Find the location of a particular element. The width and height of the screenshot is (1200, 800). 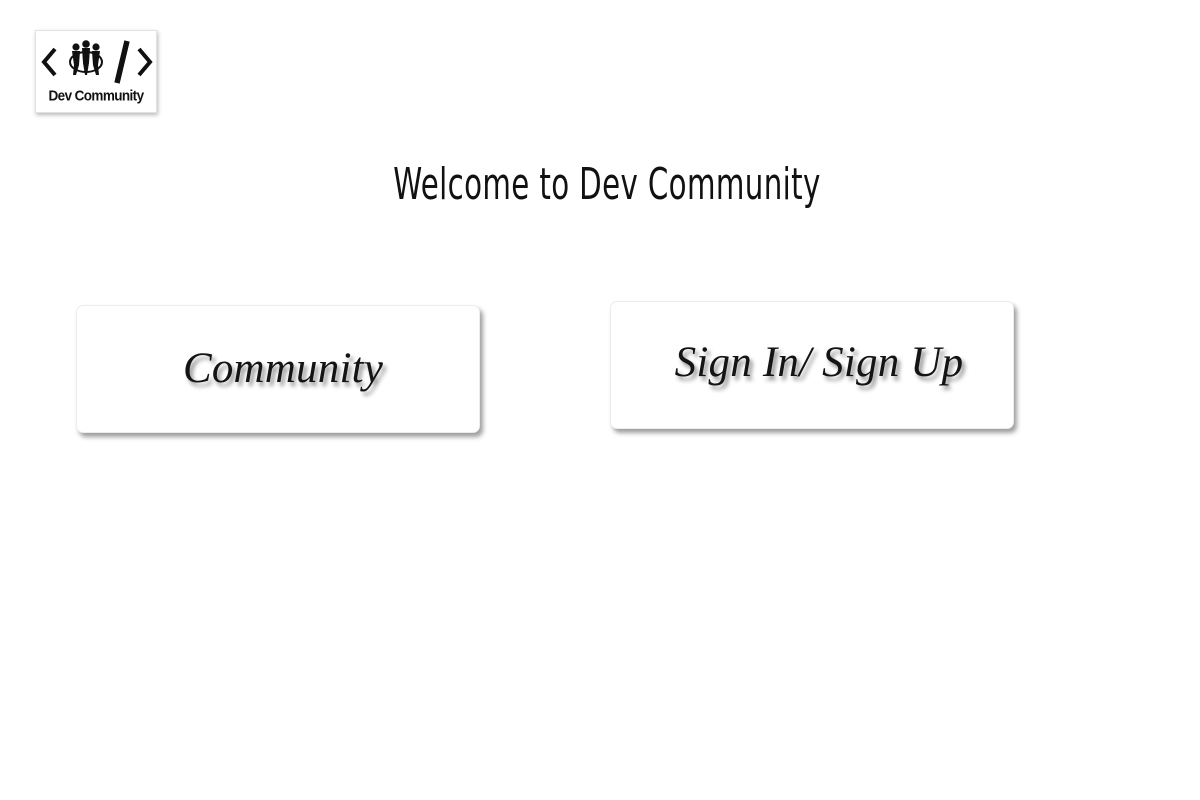

code-brackets-people-icon is located at coordinates (97, 62).